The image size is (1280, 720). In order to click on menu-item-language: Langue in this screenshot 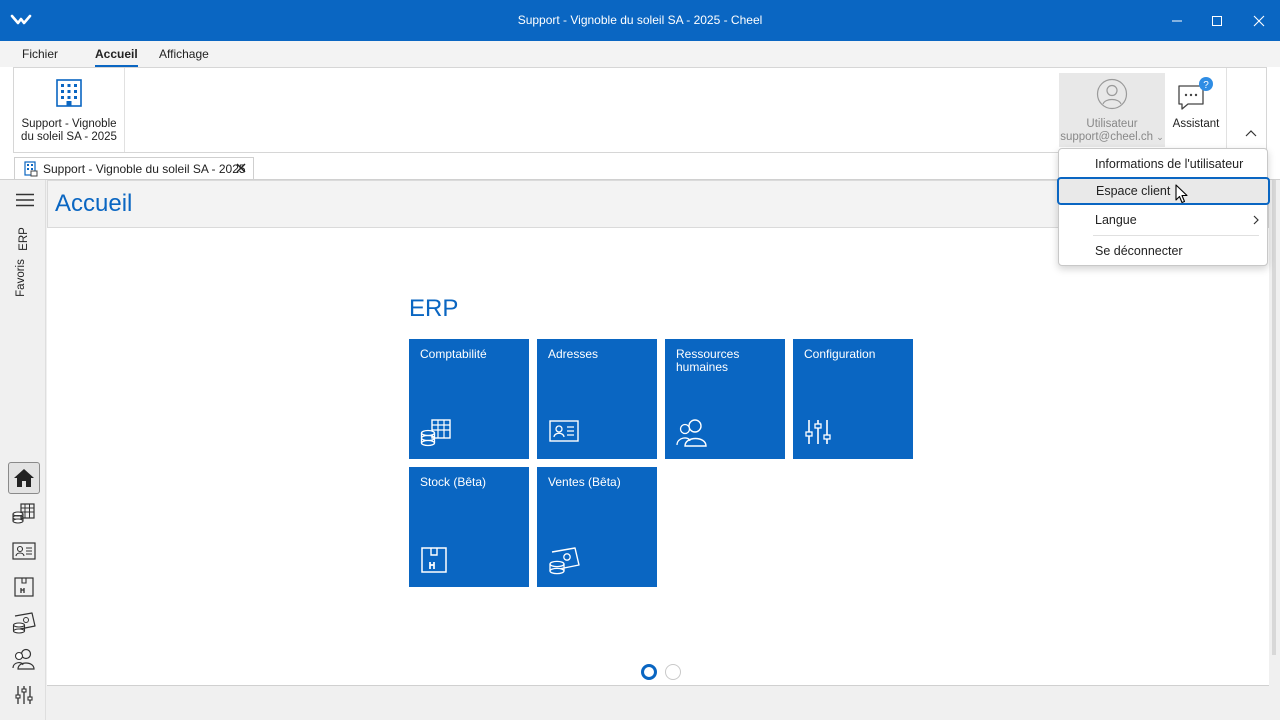, I will do `click(1163, 220)`.